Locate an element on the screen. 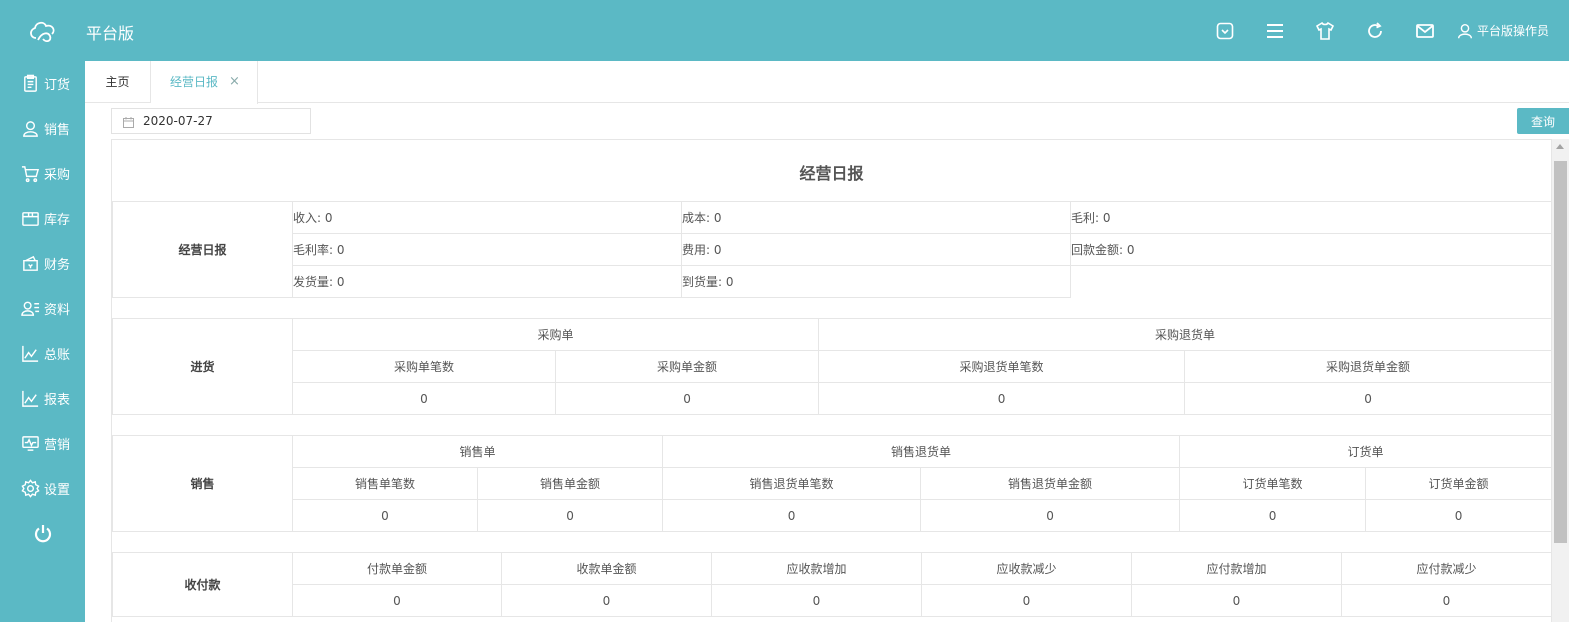 This screenshot has height=622, width=1569. section-label: 经营日报 is located at coordinates (202, 249).